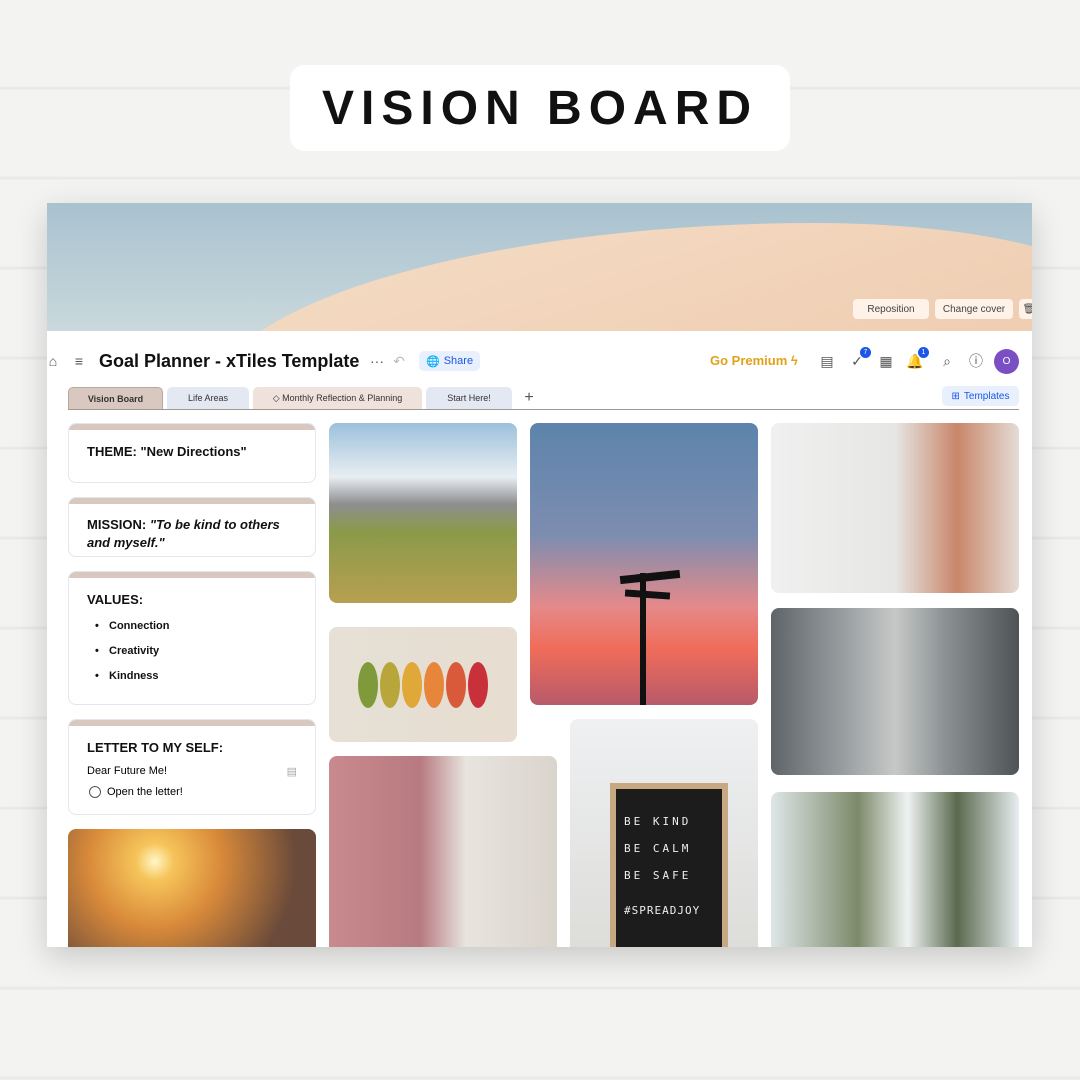 This screenshot has height=1080, width=1080. I want to click on notifications-badge: 1, so click(923, 352).